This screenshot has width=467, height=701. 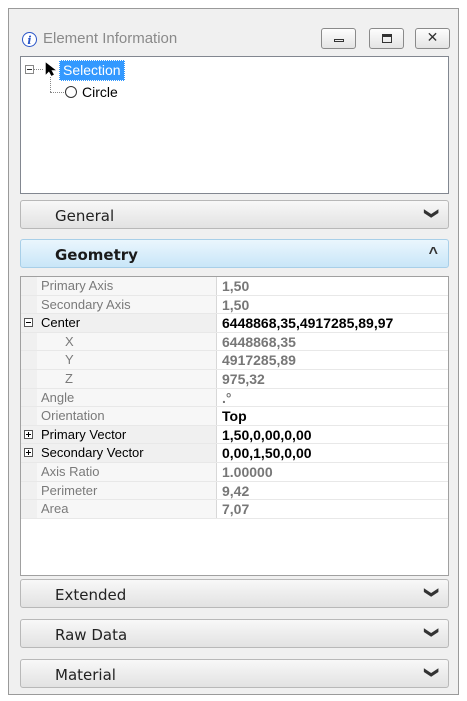 What do you see at coordinates (127, 434) in the screenshot?
I see `property-name: Primary Vector` at bounding box center [127, 434].